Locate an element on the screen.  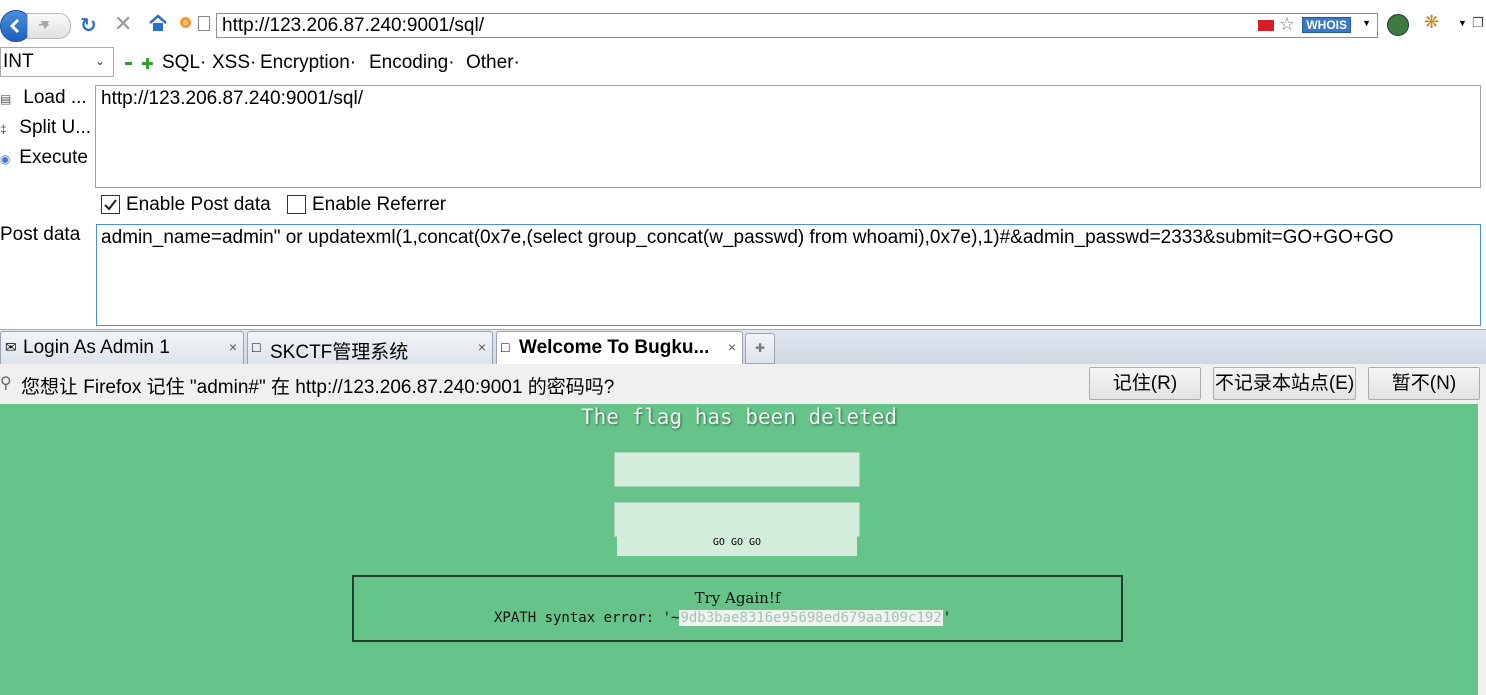
decrement-icon is located at coordinates (128, 63).